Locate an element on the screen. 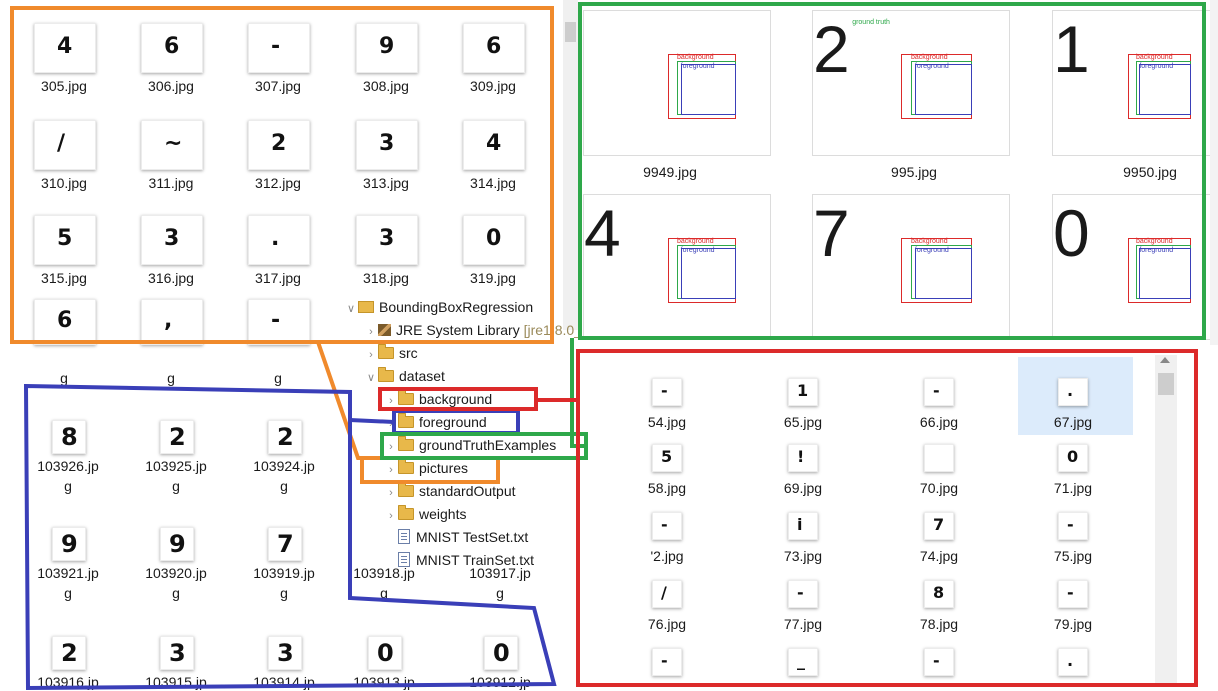  ground-truth-image: 7 background foreground is located at coordinates (911, 267).